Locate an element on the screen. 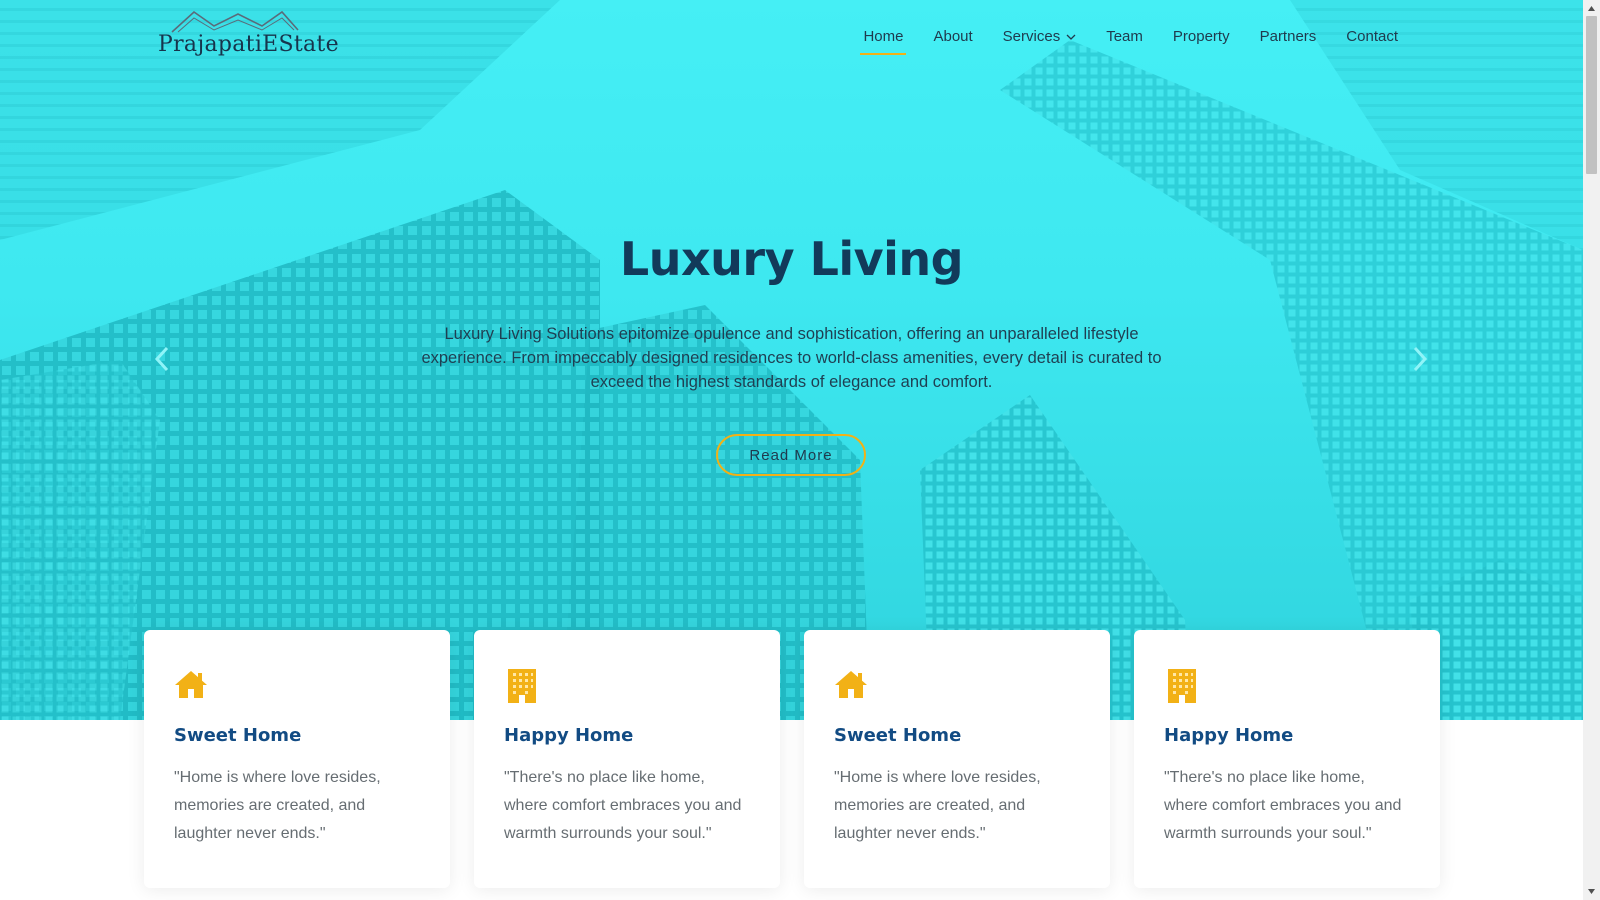  chevron-down-icon is located at coordinates (1071, 37).